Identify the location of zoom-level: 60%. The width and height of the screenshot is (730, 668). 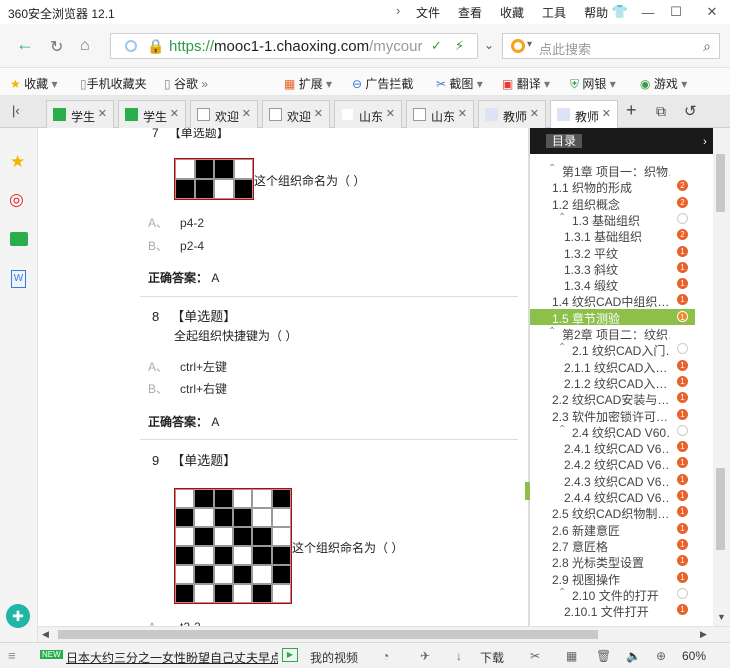
(694, 656).